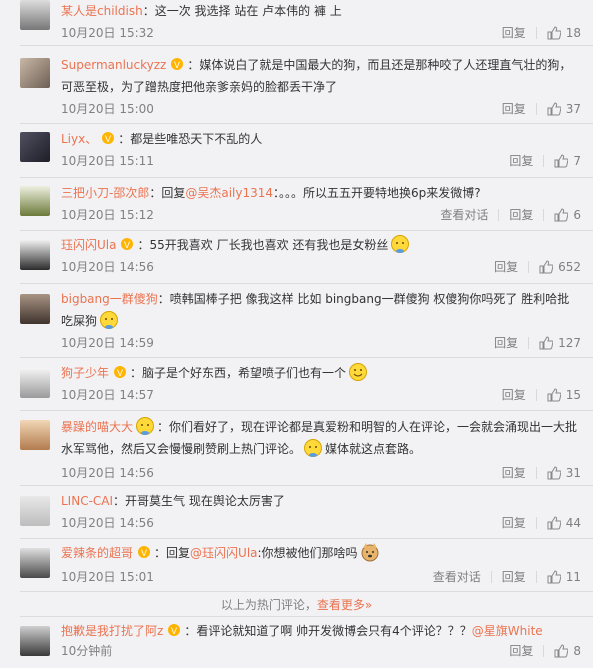 Image resolution: width=593 pixels, height=668 pixels. Describe the element at coordinates (107, 577) in the screenshot. I see `comment-time: 10月20日 15:01` at that location.